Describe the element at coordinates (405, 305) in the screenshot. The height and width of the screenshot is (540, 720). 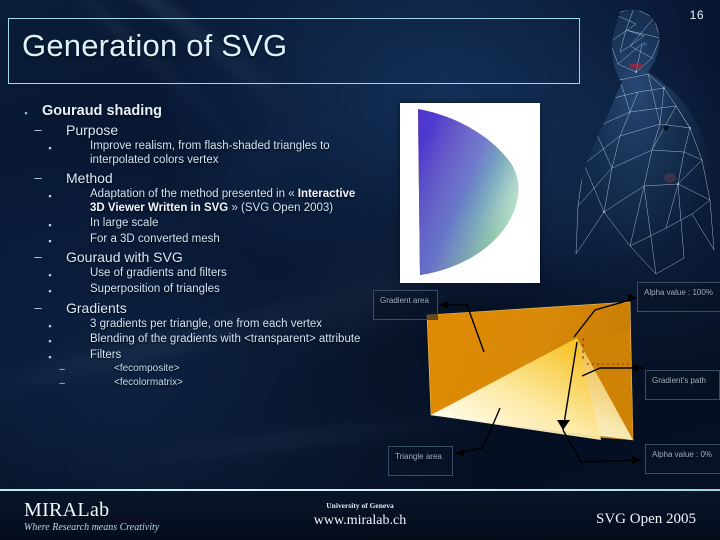
I see `label-gradient-area: Gradient area` at that location.